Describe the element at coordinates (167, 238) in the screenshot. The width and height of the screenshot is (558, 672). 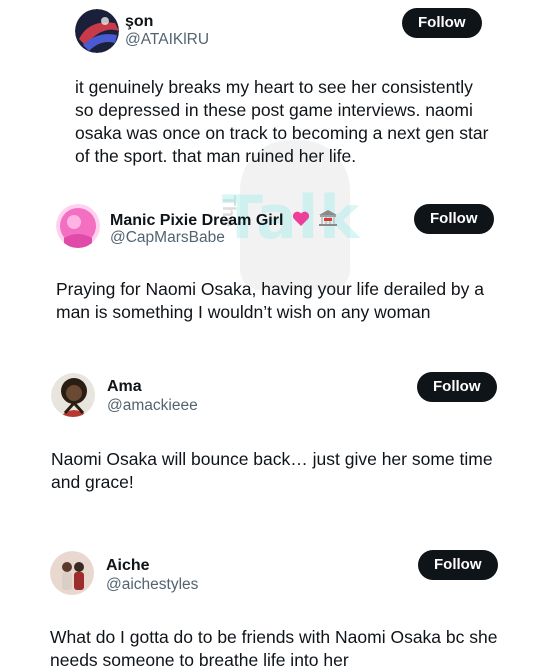
I see `user-handle: @CapMarsBabe` at that location.